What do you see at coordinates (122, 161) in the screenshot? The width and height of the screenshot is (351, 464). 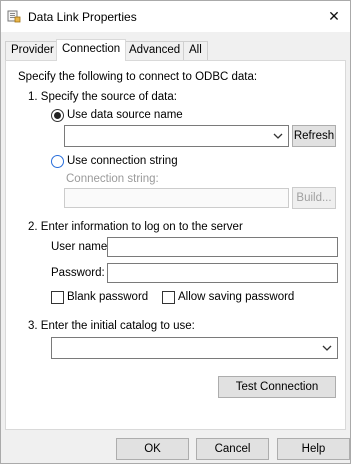 I see `use-connection-string-label: Use connection string` at bounding box center [122, 161].